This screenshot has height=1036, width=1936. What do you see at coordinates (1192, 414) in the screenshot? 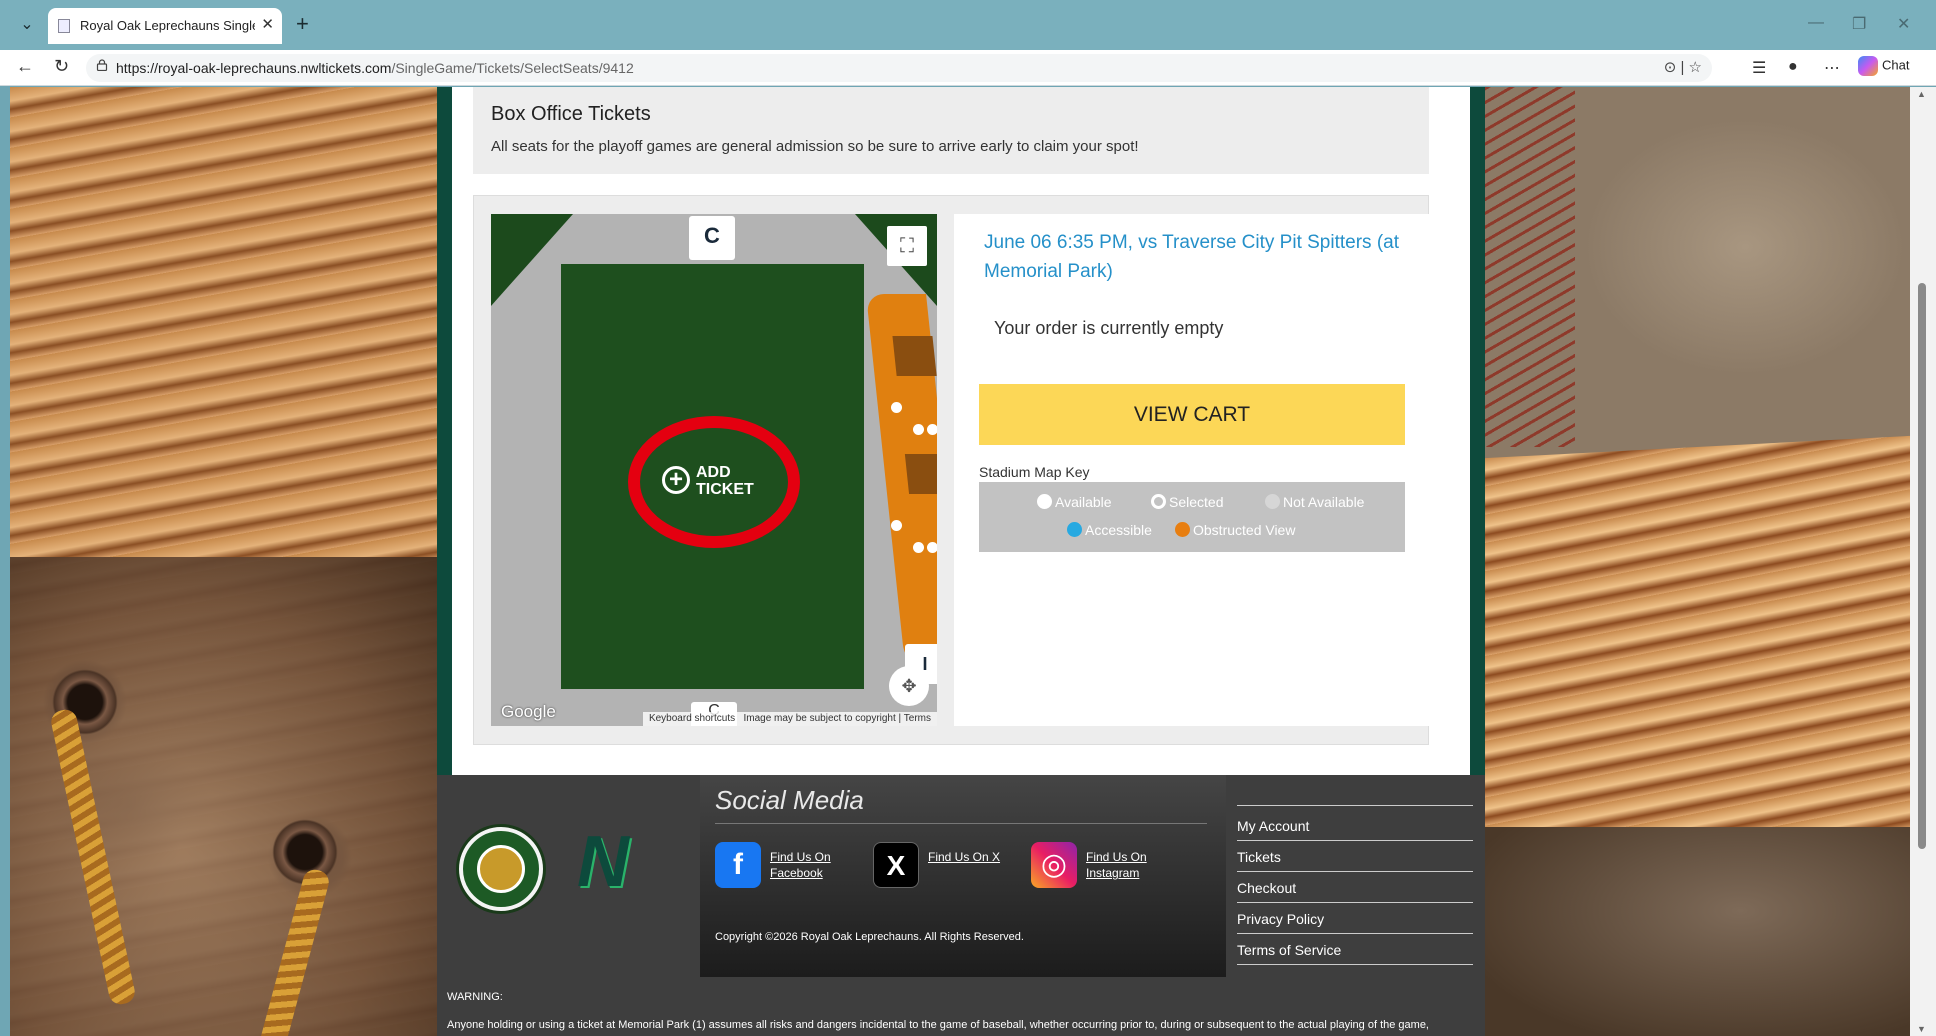
I see `view-cart-button: VIEW CART` at bounding box center [1192, 414].